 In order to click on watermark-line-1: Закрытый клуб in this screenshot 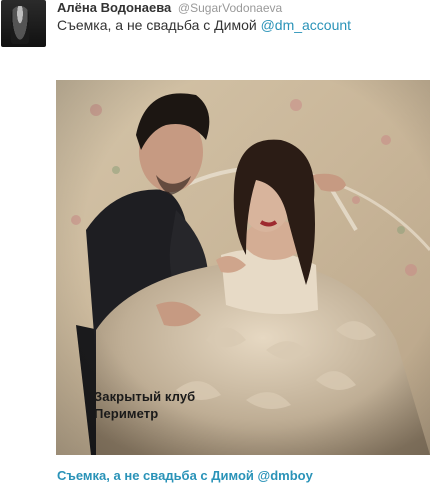, I will do `click(145, 396)`.